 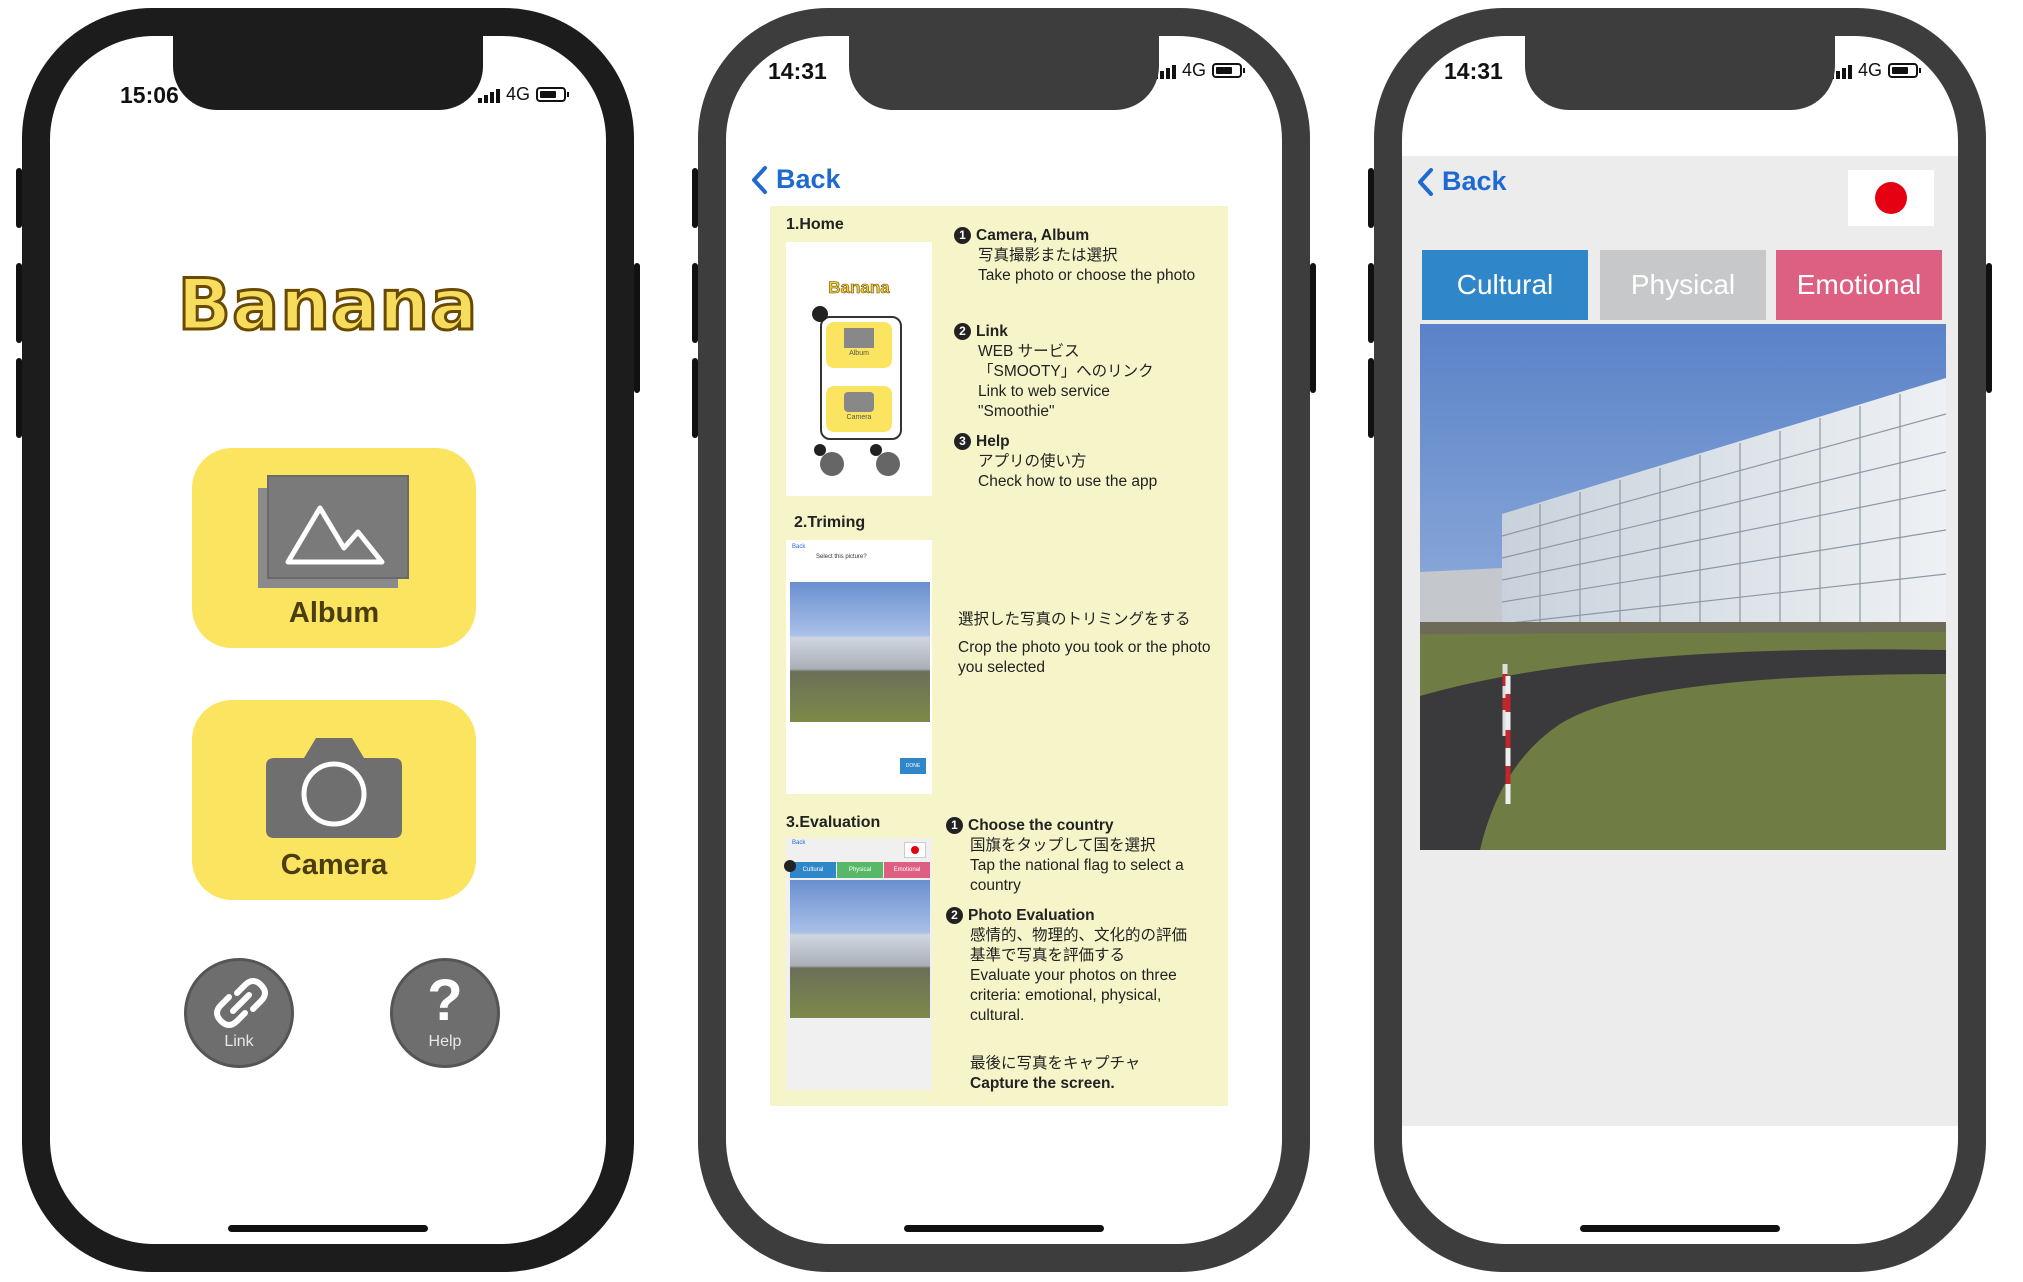 I want to click on link-label: Link, so click(x=239, y=1041).